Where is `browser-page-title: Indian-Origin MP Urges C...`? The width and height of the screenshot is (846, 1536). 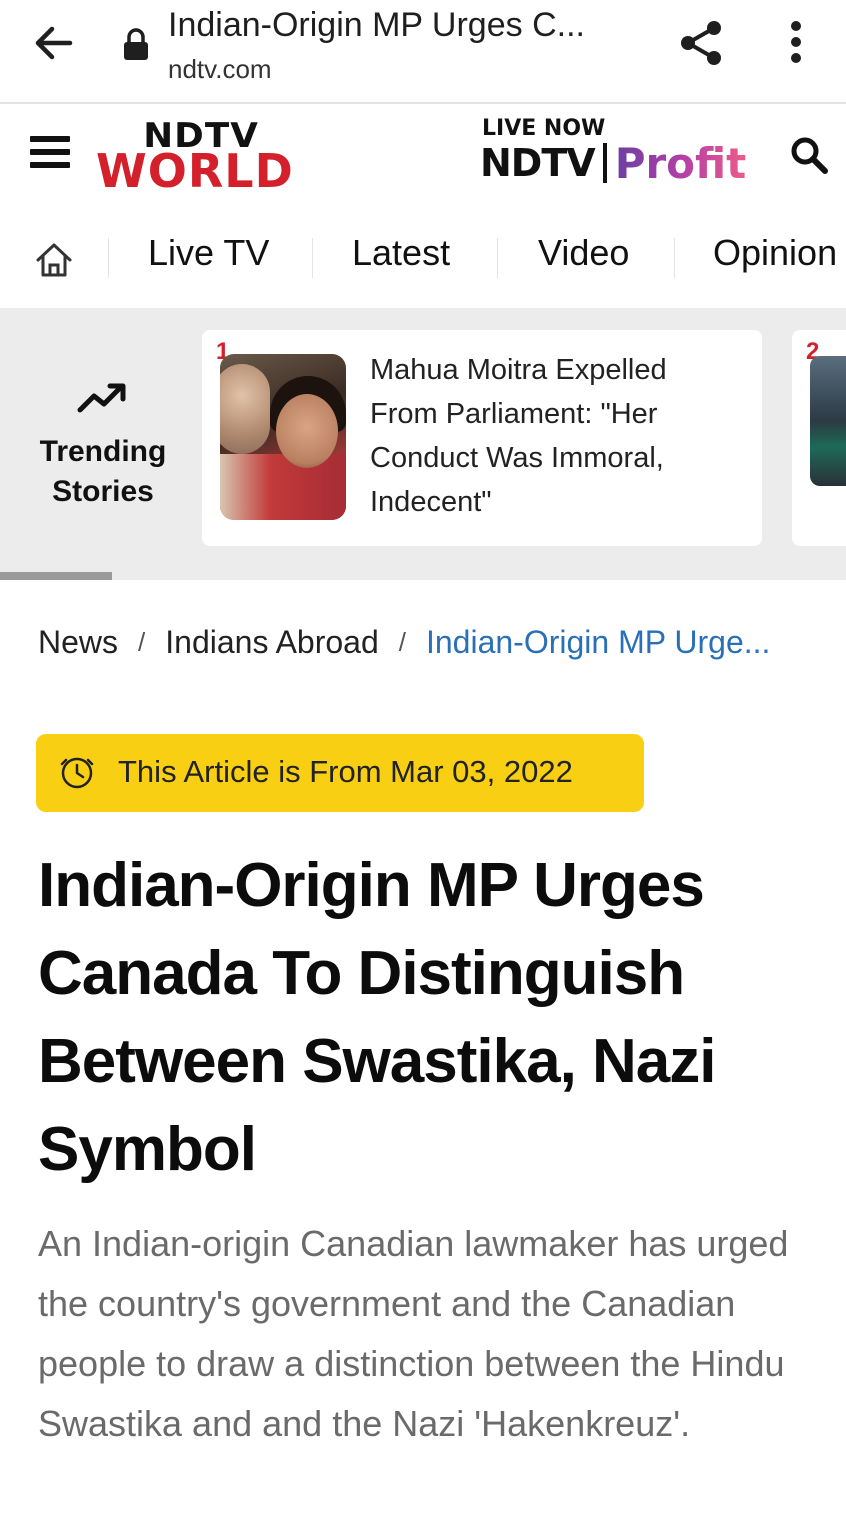
browser-page-title: Indian-Origin MP Urges C... is located at coordinates (398, 25).